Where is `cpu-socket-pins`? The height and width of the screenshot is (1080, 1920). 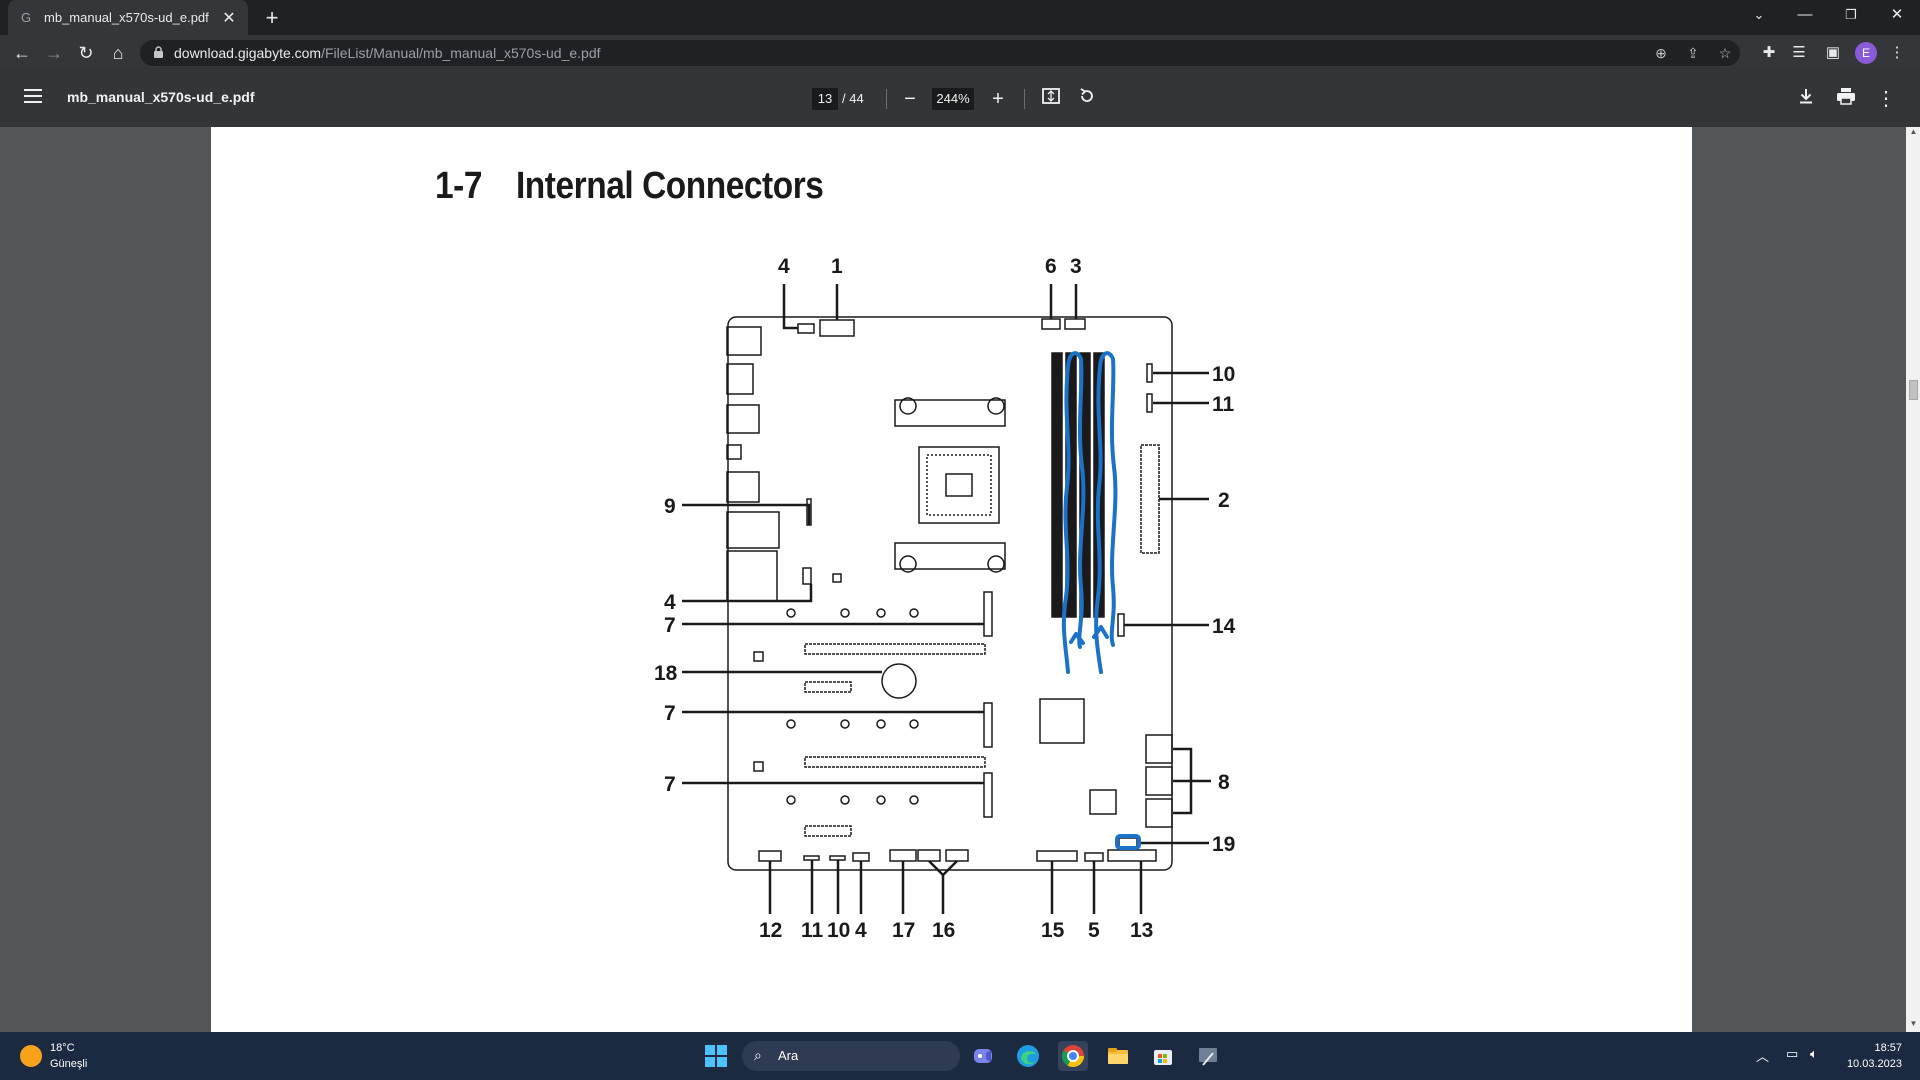 cpu-socket-pins is located at coordinates (959, 485).